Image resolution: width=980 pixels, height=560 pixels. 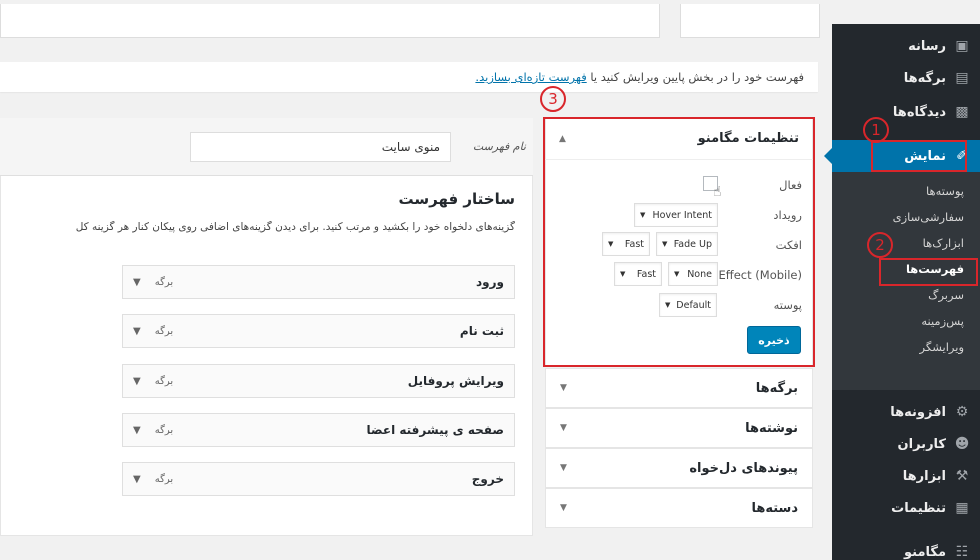 I want to click on accordion-label: دسته‌ها, so click(x=774, y=508).